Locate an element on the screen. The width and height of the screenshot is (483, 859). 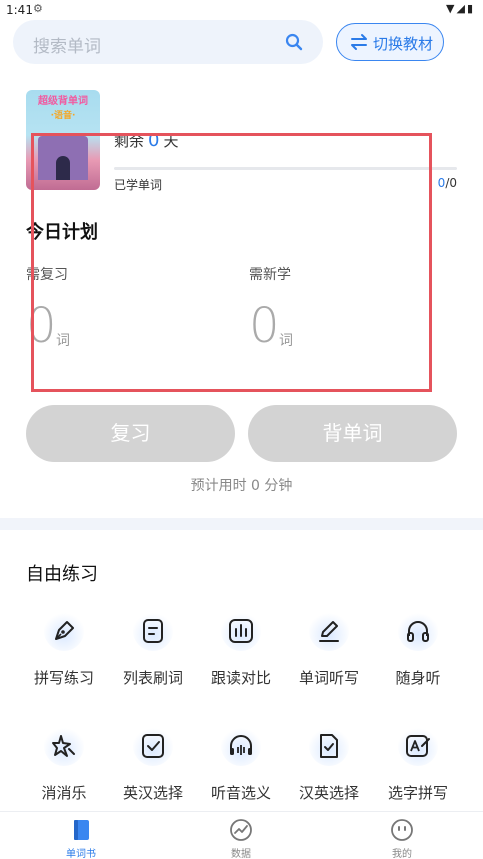
learning-progress-bar is located at coordinates (285, 168).